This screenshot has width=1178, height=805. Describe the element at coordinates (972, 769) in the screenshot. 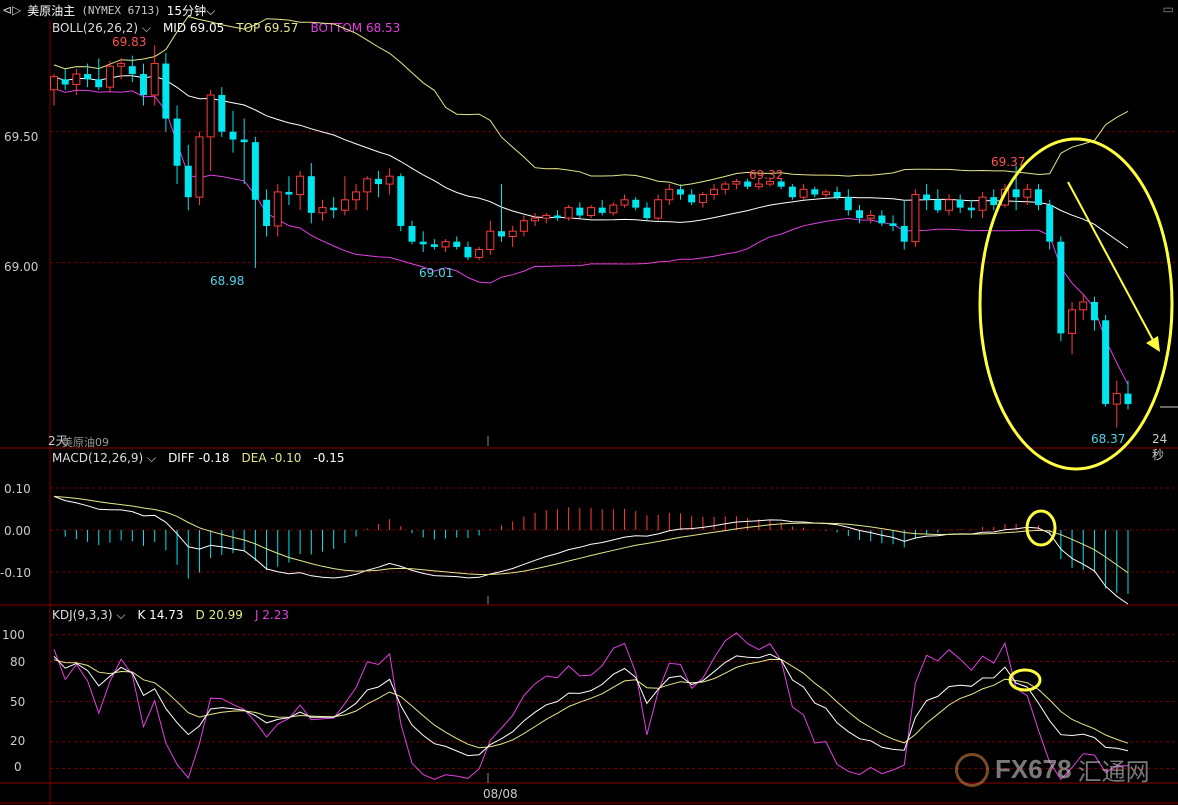

I see `watermark-logo-icon` at that location.